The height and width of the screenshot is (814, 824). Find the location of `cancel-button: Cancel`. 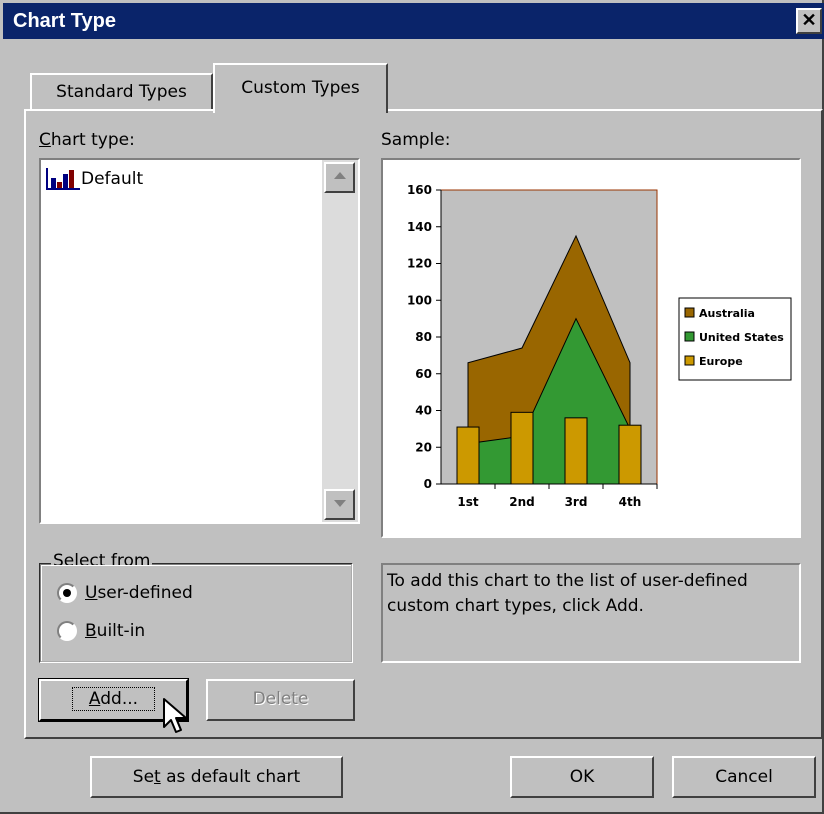

cancel-button: Cancel is located at coordinates (744, 777).